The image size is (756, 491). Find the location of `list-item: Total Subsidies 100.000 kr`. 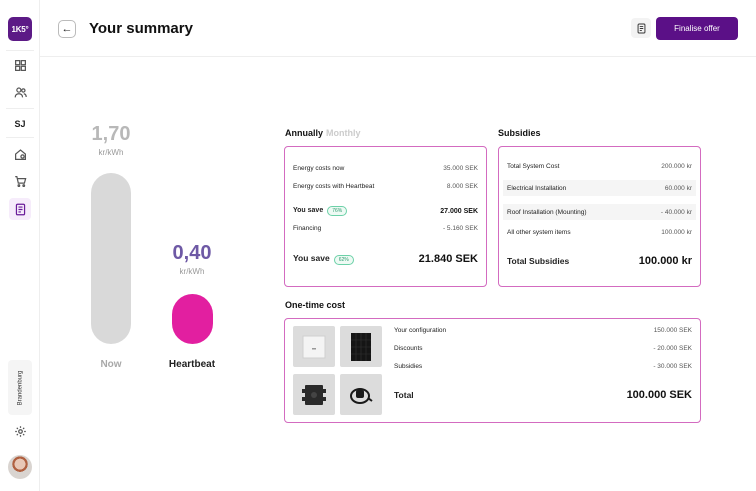

list-item: Total Subsidies 100.000 kr is located at coordinates (599, 261).